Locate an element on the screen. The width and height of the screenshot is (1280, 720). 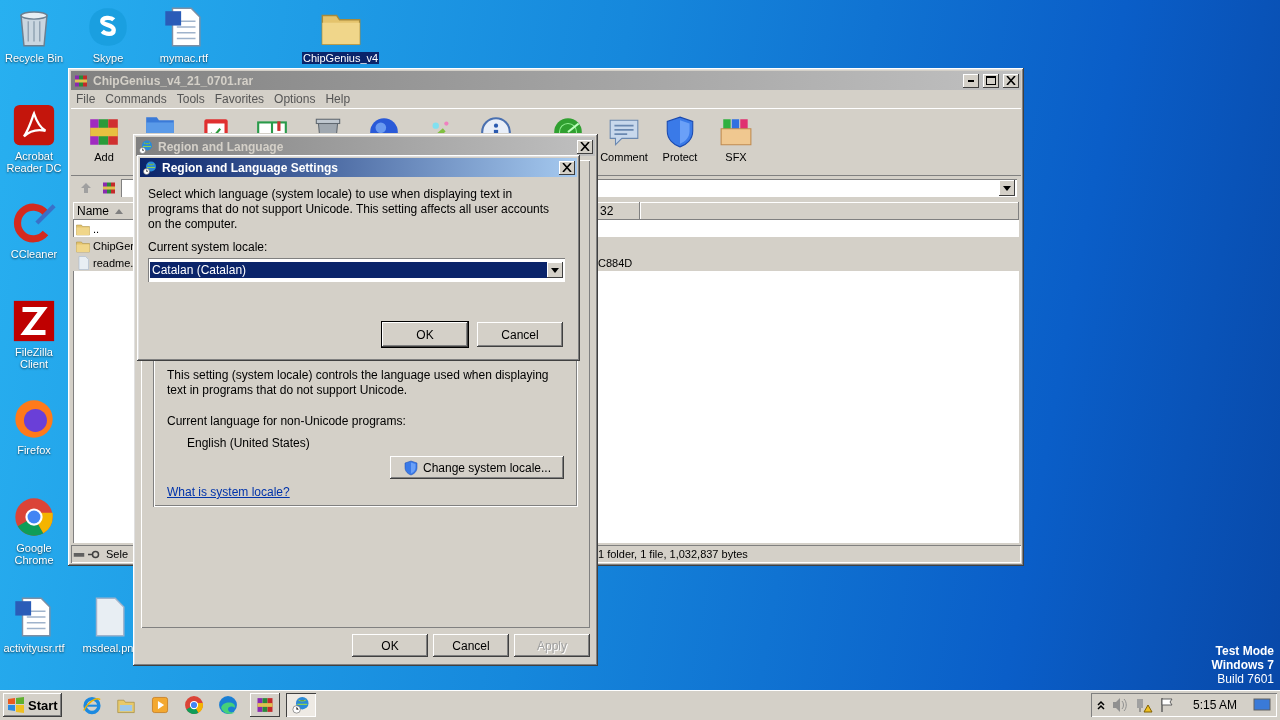
clock-text: 5:15 AM is located at coordinates (1214, 705).